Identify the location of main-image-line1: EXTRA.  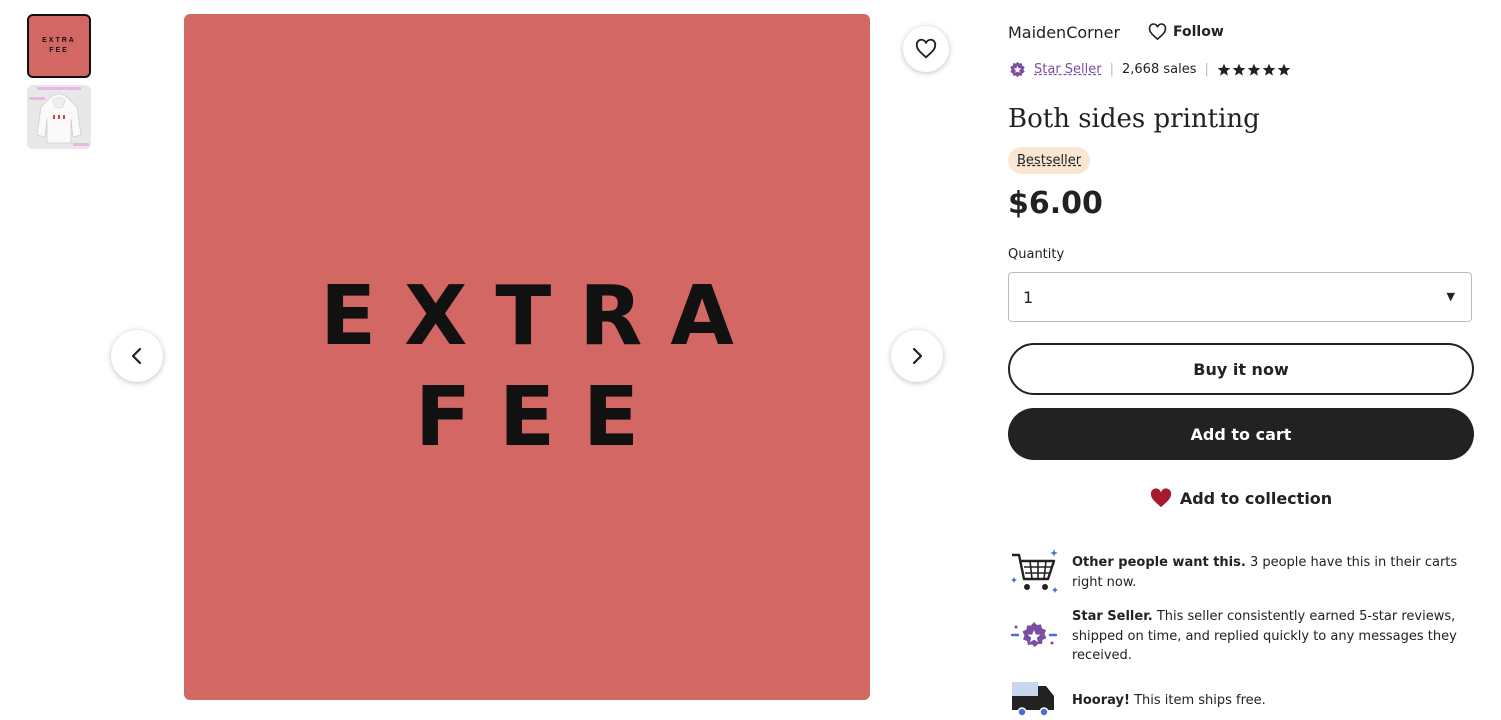
(541, 316).